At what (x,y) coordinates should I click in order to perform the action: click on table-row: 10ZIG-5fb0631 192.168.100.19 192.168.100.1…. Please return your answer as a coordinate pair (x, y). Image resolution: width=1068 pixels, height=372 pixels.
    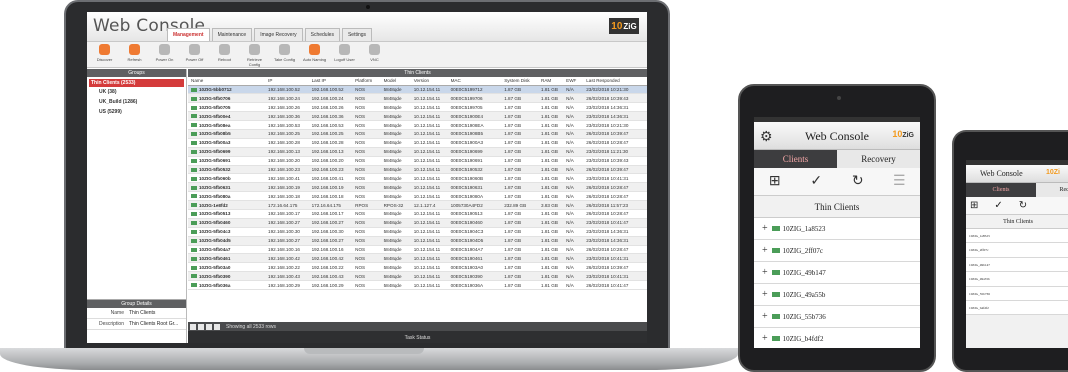
    Looking at the image, I should click on (417, 187).